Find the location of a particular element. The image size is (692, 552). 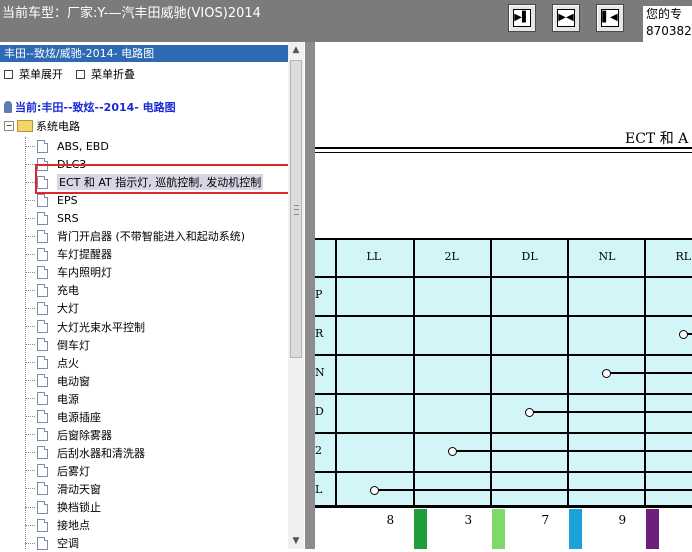

collapse-menu-button: 菜单折叠 is located at coordinates (105, 74).